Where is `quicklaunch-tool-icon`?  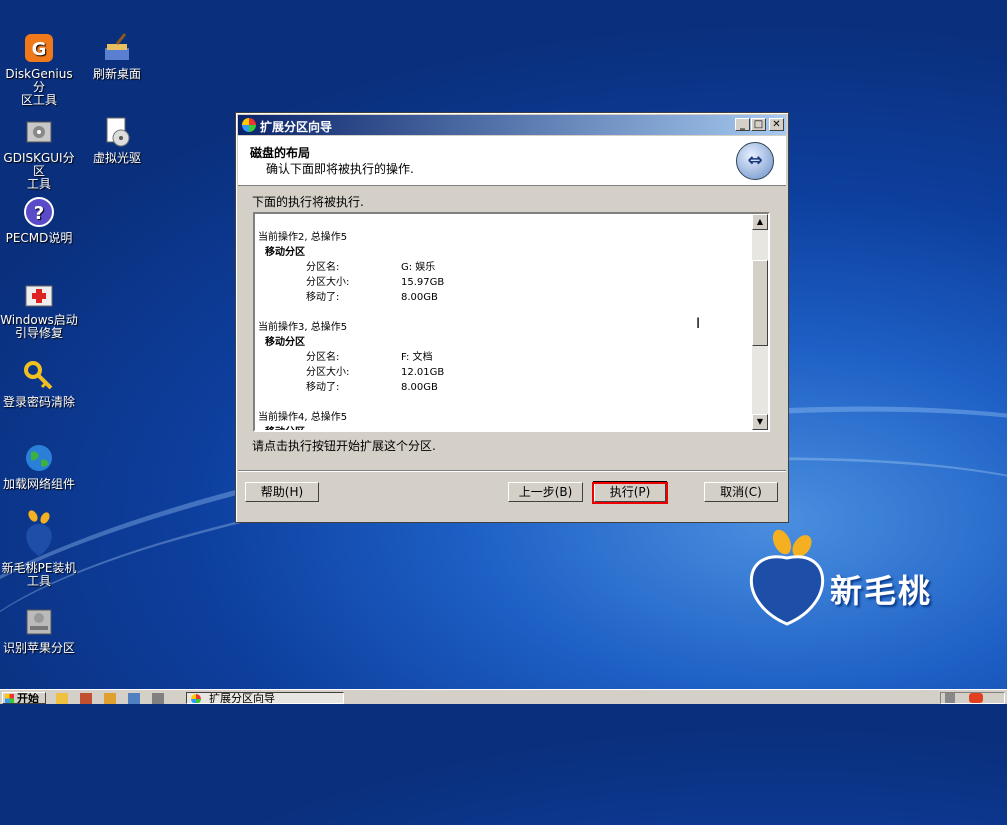
quicklaunch-tool-icon is located at coordinates (86, 698).